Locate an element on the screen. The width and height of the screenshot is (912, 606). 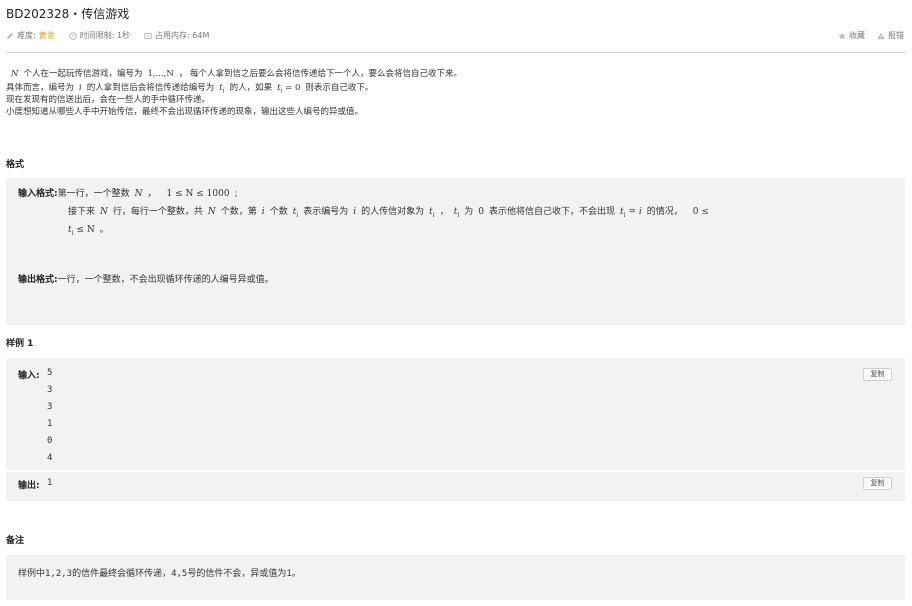
report-button: 报错 is located at coordinates (890, 35).